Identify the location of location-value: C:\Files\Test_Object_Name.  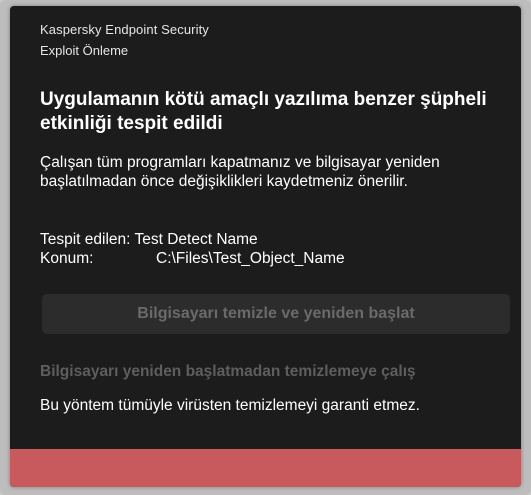
(250, 258).